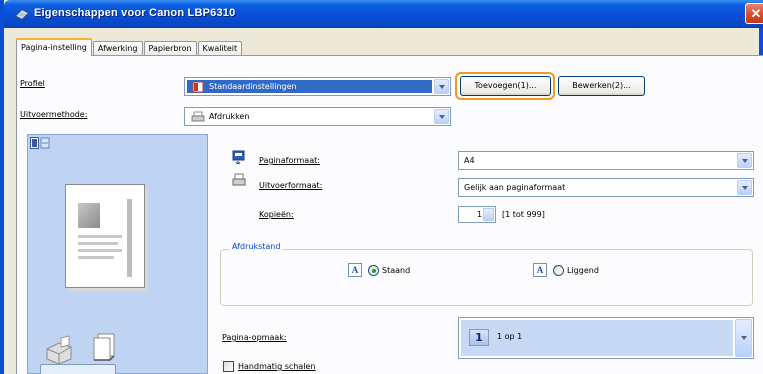 Image resolution: width=763 pixels, height=374 pixels. What do you see at coordinates (253, 86) in the screenshot?
I see `profile-value: Standaardinstellingen` at bounding box center [253, 86].